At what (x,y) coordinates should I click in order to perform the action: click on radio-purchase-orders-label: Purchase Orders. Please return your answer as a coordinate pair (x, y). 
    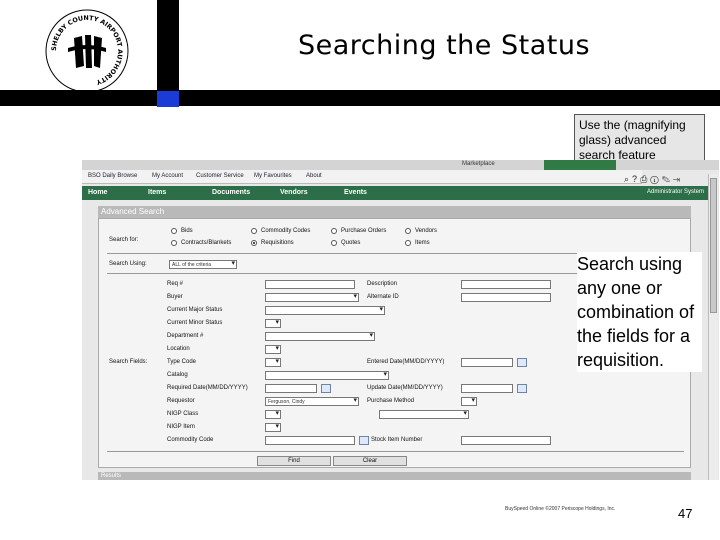
    Looking at the image, I should click on (364, 231).